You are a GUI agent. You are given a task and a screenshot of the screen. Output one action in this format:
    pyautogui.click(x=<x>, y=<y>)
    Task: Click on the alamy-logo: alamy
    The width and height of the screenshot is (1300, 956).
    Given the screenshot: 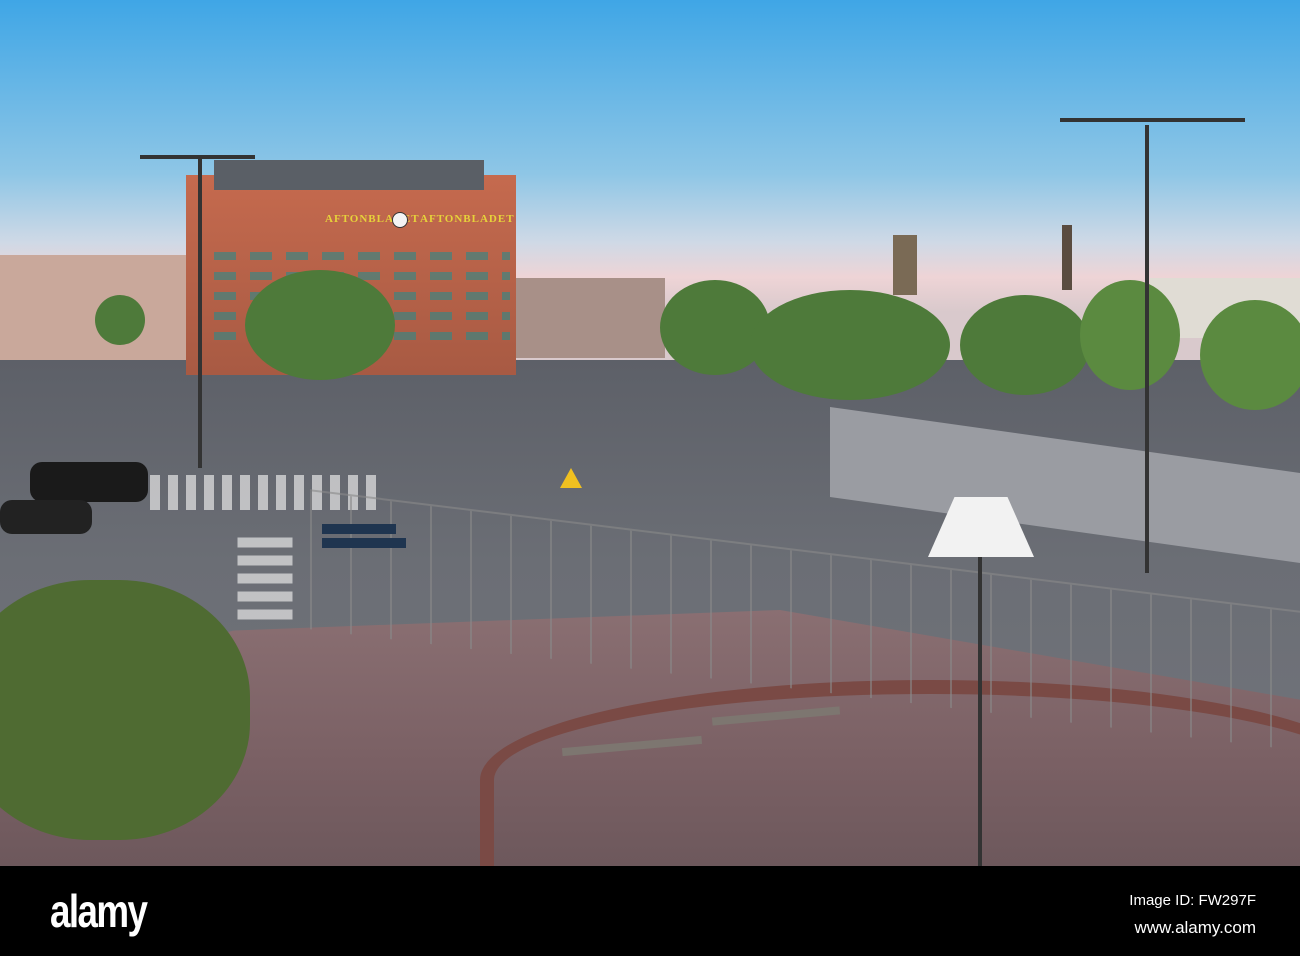 What is the action you would take?
    pyautogui.click(x=99, y=911)
    